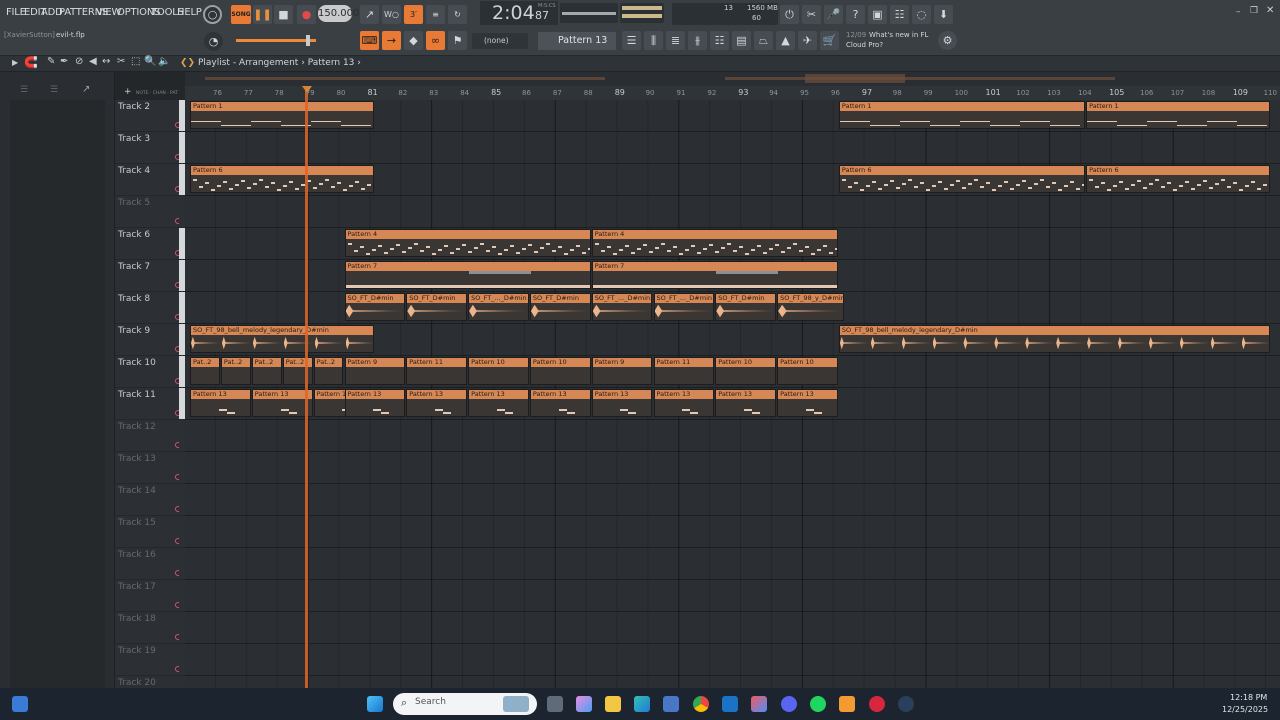 This screenshot has width=1280, height=720. Describe the element at coordinates (64, 61) in the screenshot. I see `paint-tool-icon: ✒` at that location.